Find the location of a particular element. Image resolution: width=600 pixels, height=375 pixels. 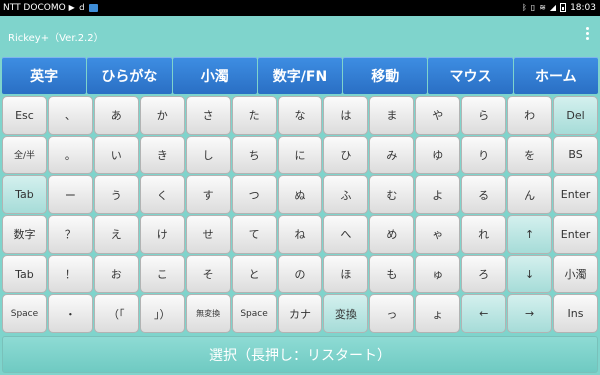

key: の is located at coordinates (300, 274).